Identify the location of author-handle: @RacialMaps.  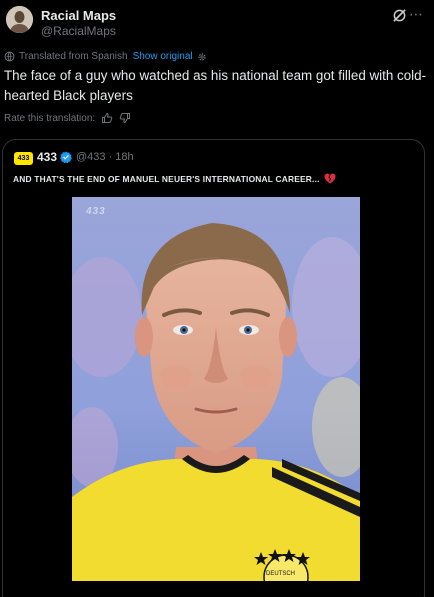
(78, 31).